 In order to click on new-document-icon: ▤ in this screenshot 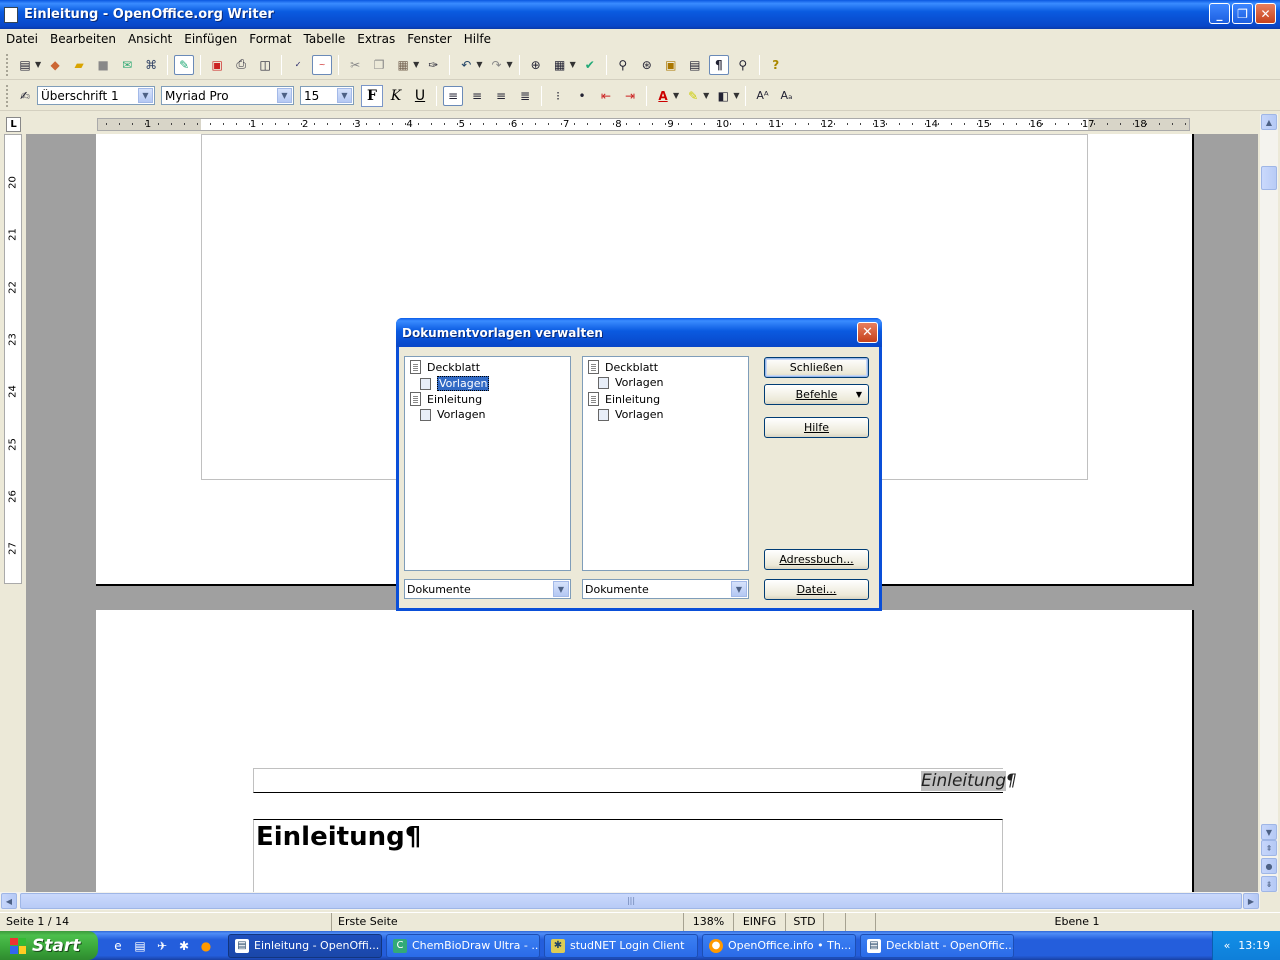, I will do `click(25, 65)`.